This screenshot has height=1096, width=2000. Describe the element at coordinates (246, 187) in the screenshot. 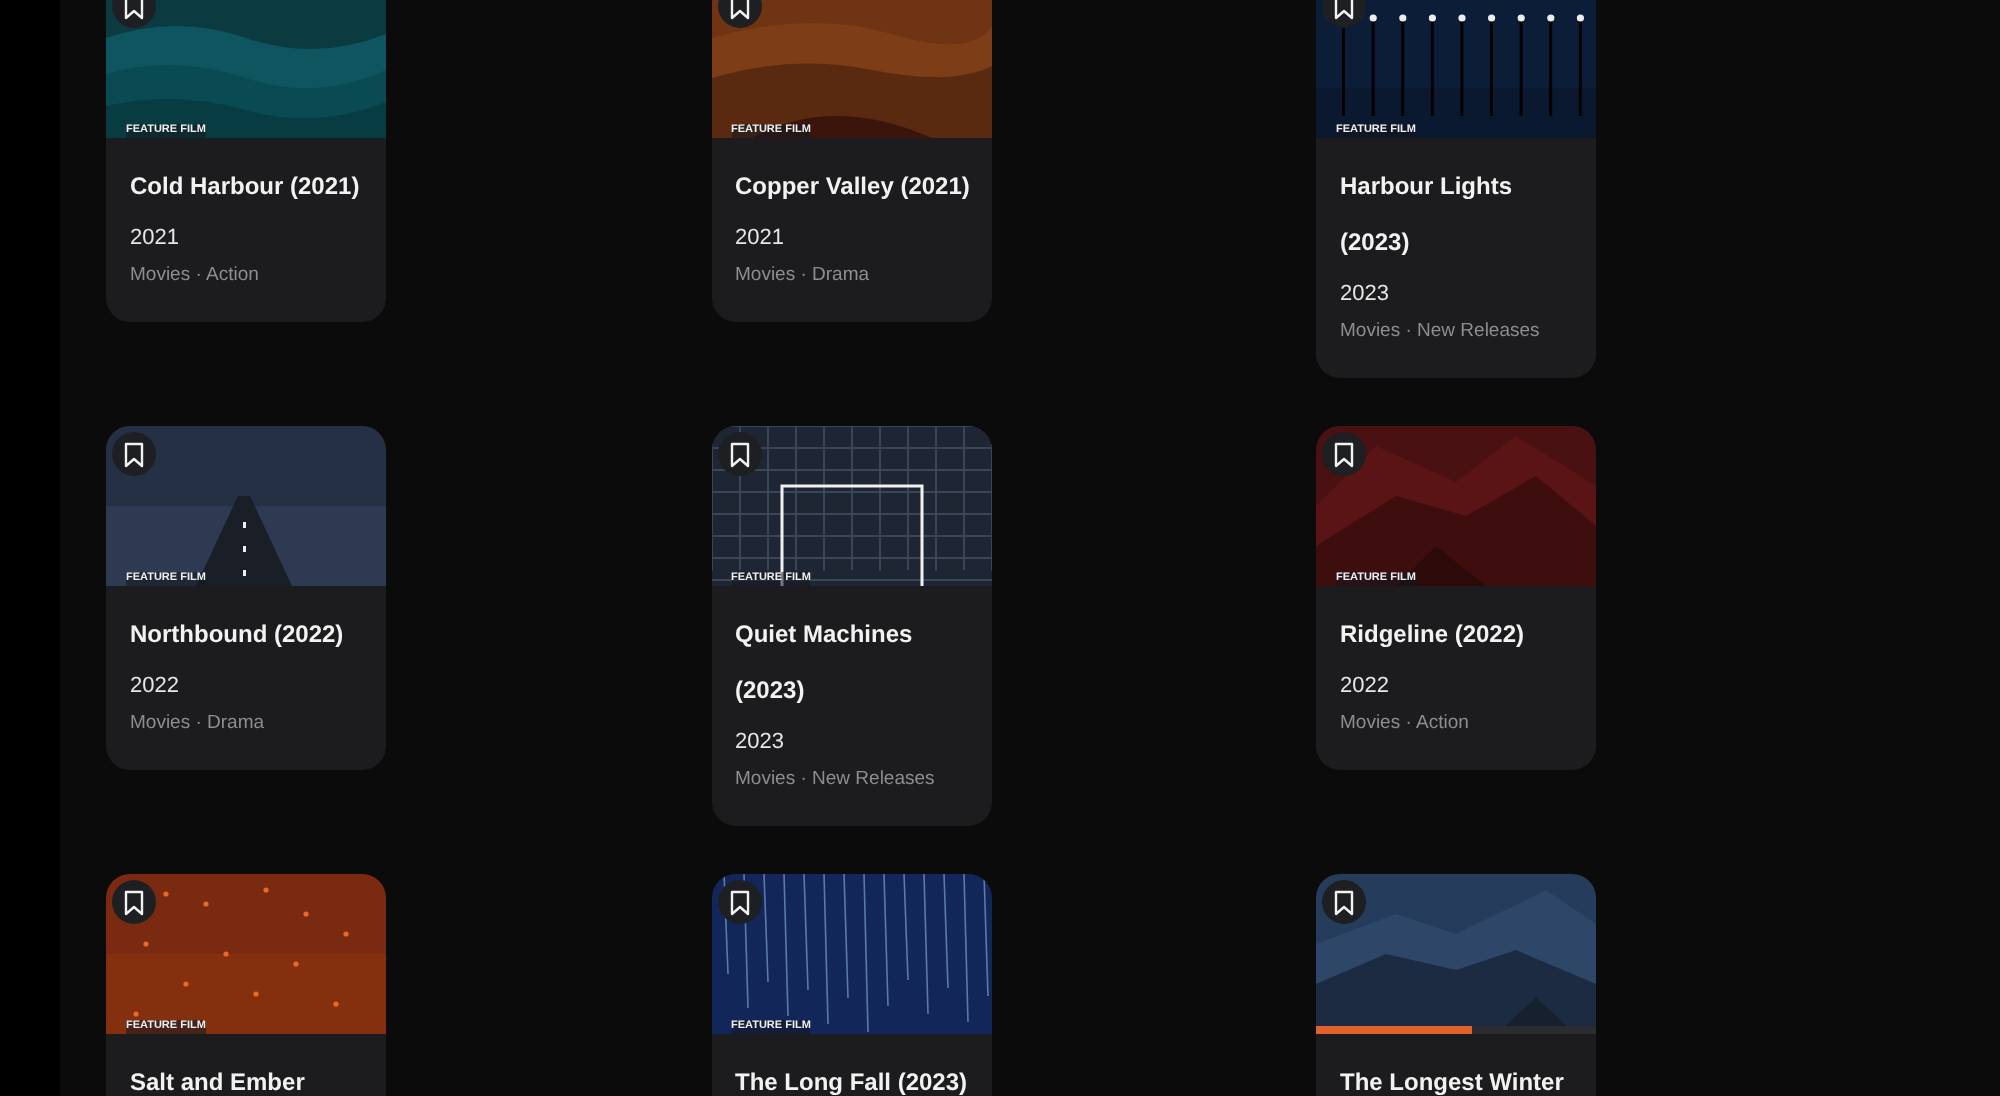

I see `movie-title: Cold Harbour (2021)` at that location.